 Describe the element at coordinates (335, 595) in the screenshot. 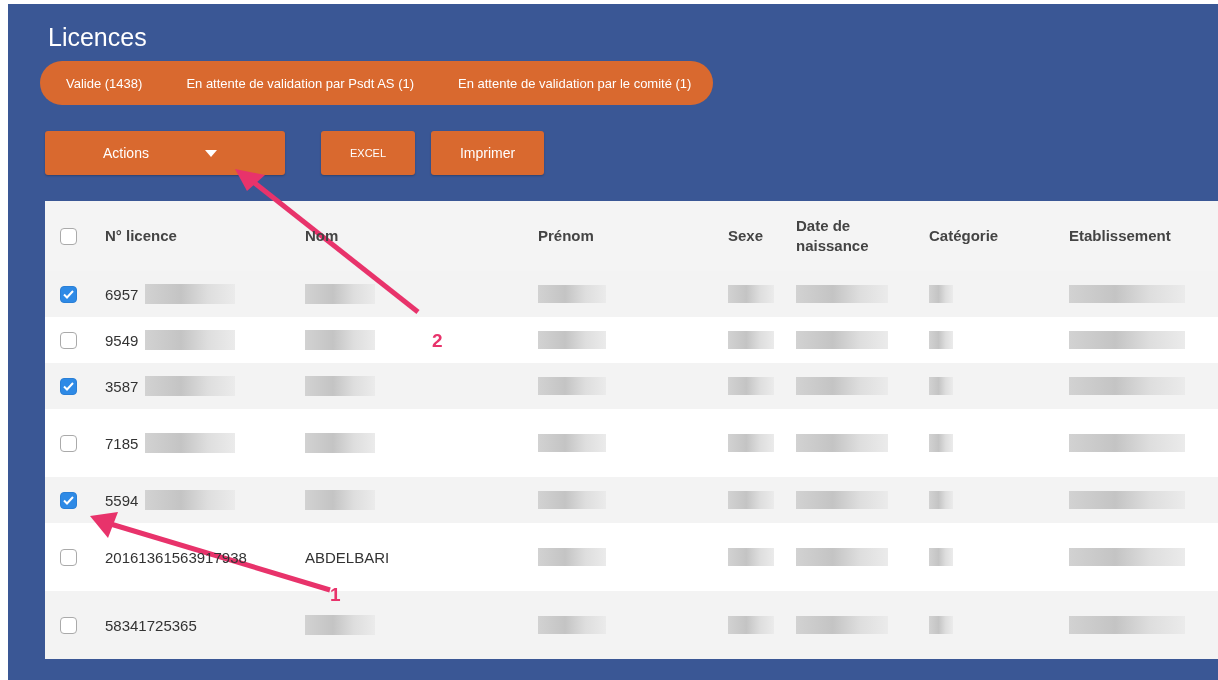

I see `annotation-number: 1` at that location.